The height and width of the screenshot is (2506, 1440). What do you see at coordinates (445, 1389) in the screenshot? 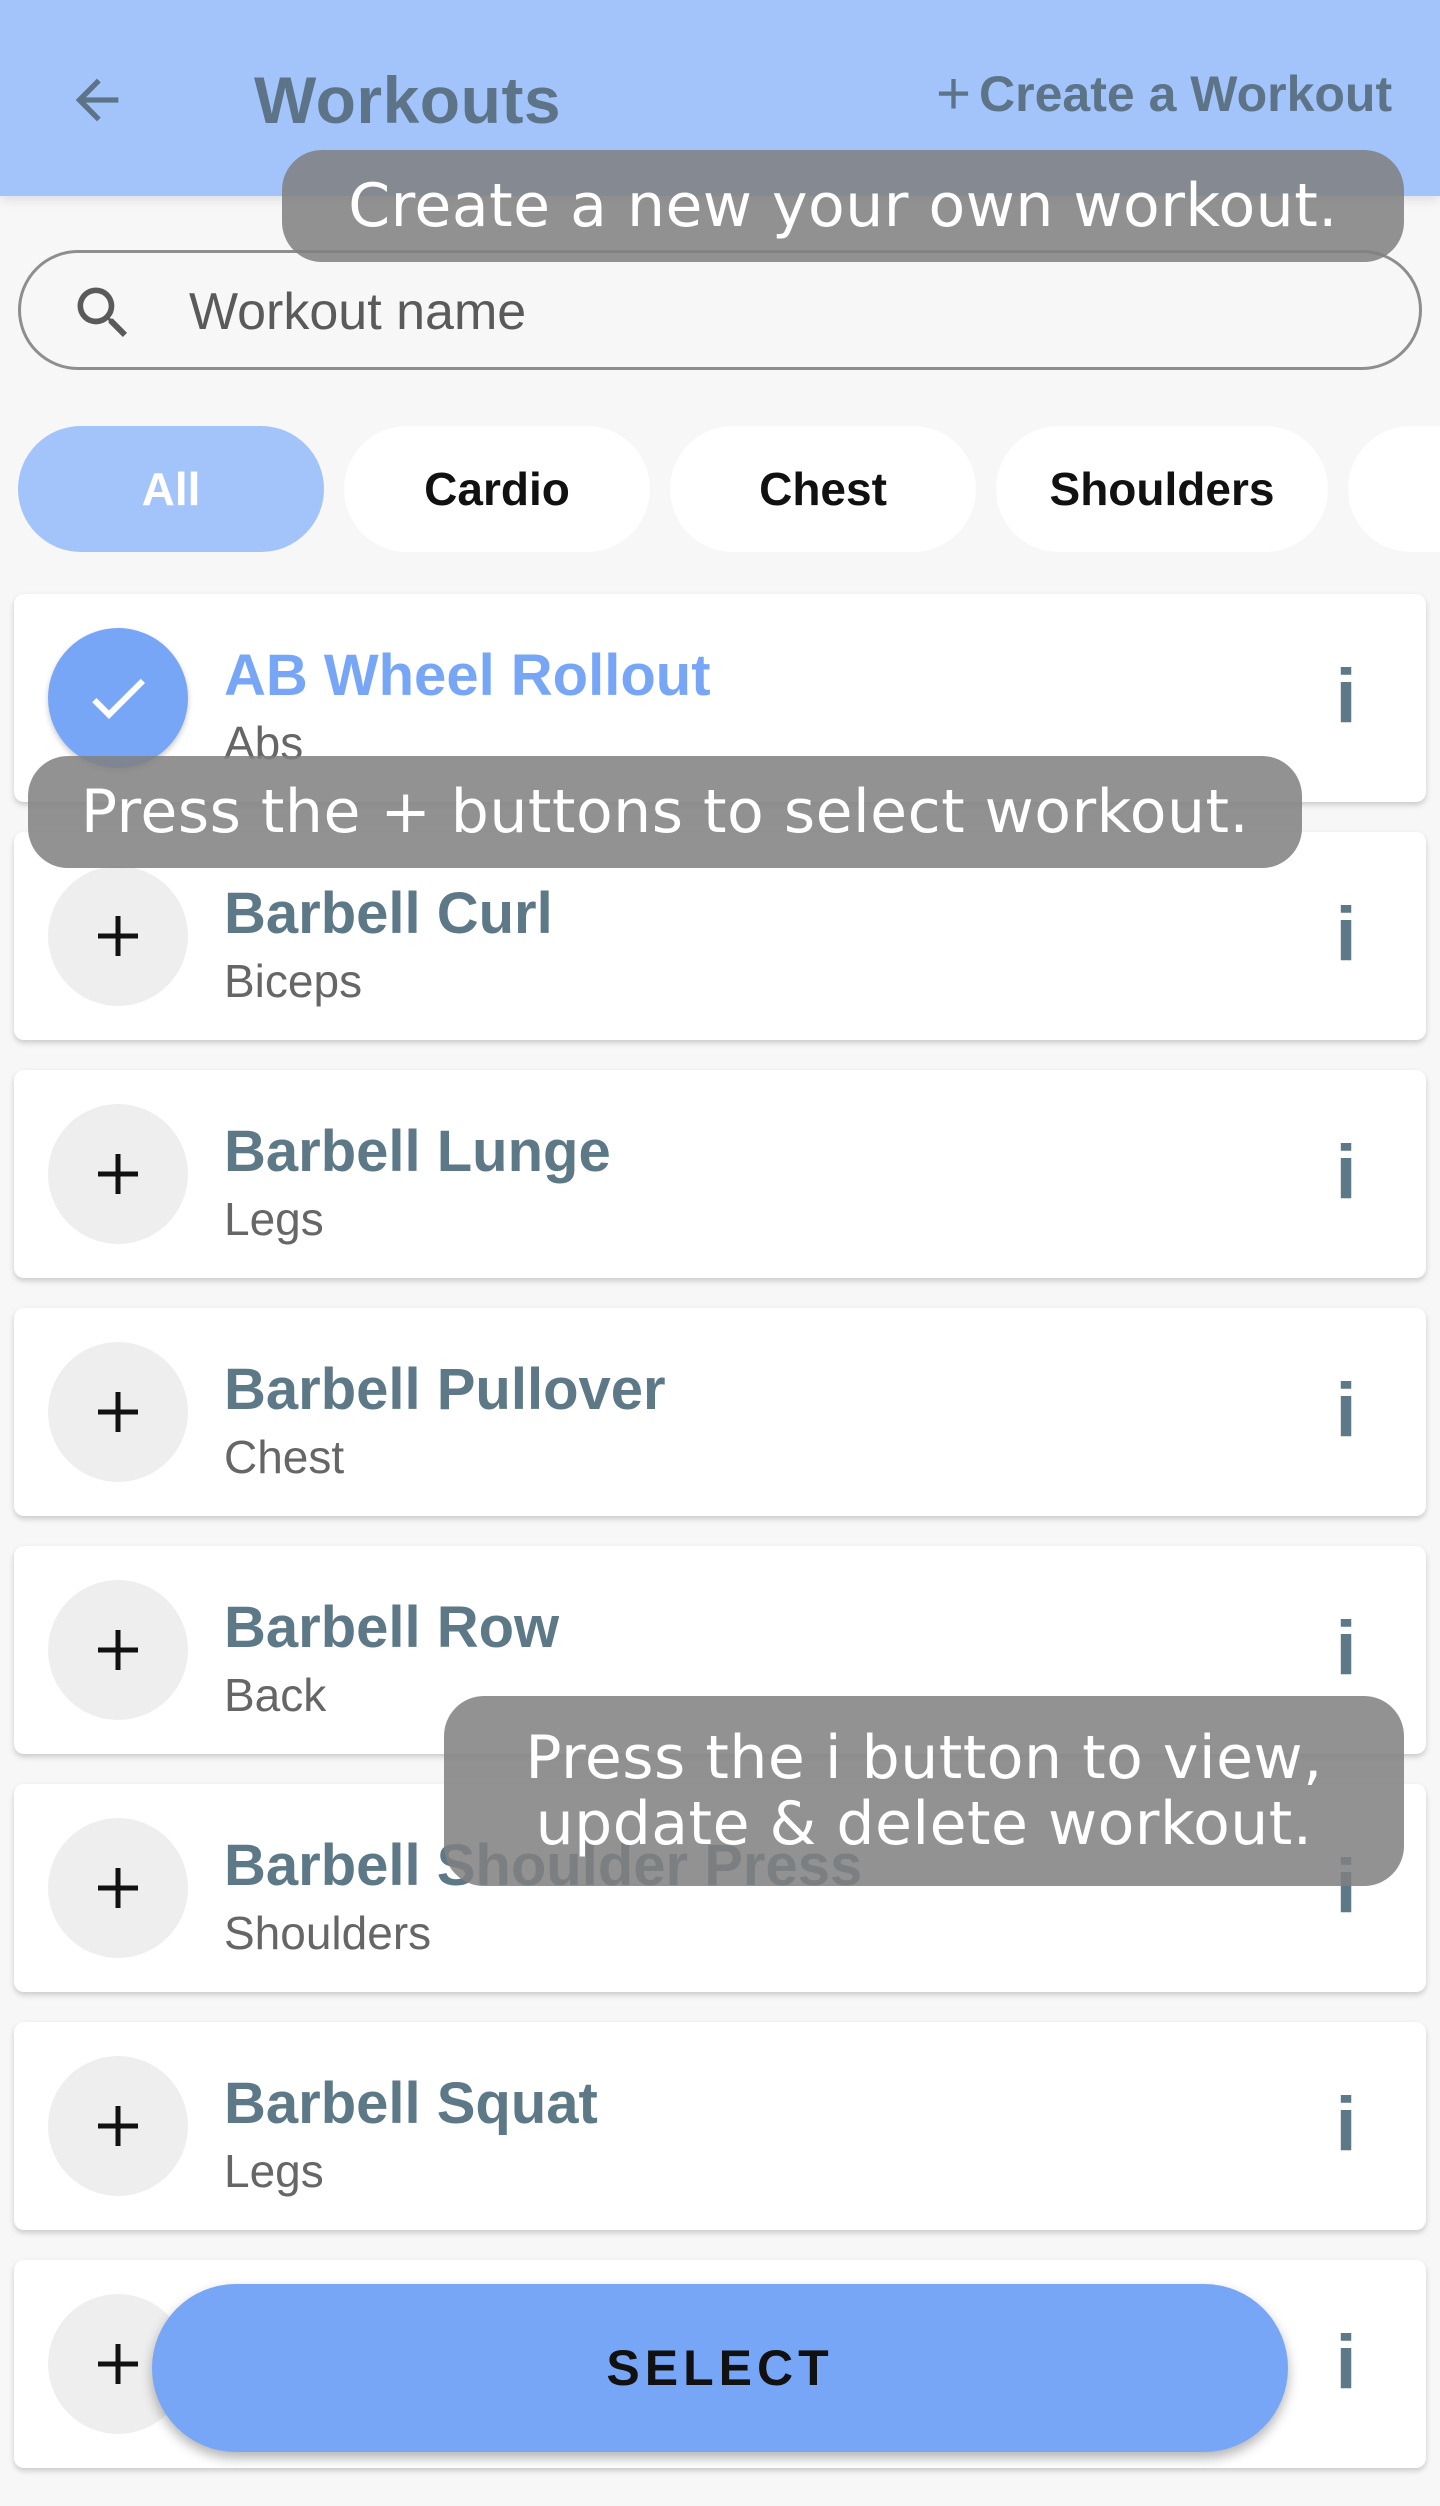
I see `exercise-name: Barbell Pullover` at bounding box center [445, 1389].